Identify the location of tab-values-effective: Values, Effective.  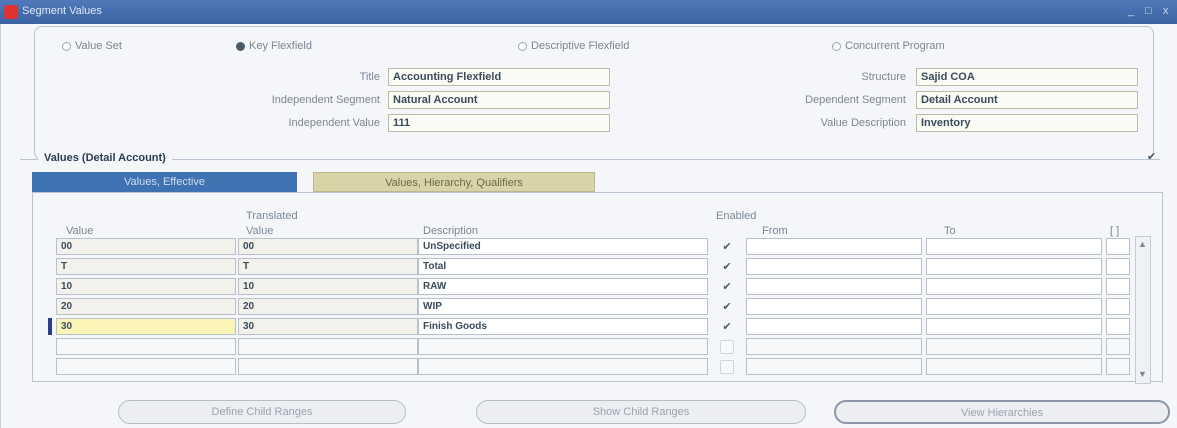
(164, 182).